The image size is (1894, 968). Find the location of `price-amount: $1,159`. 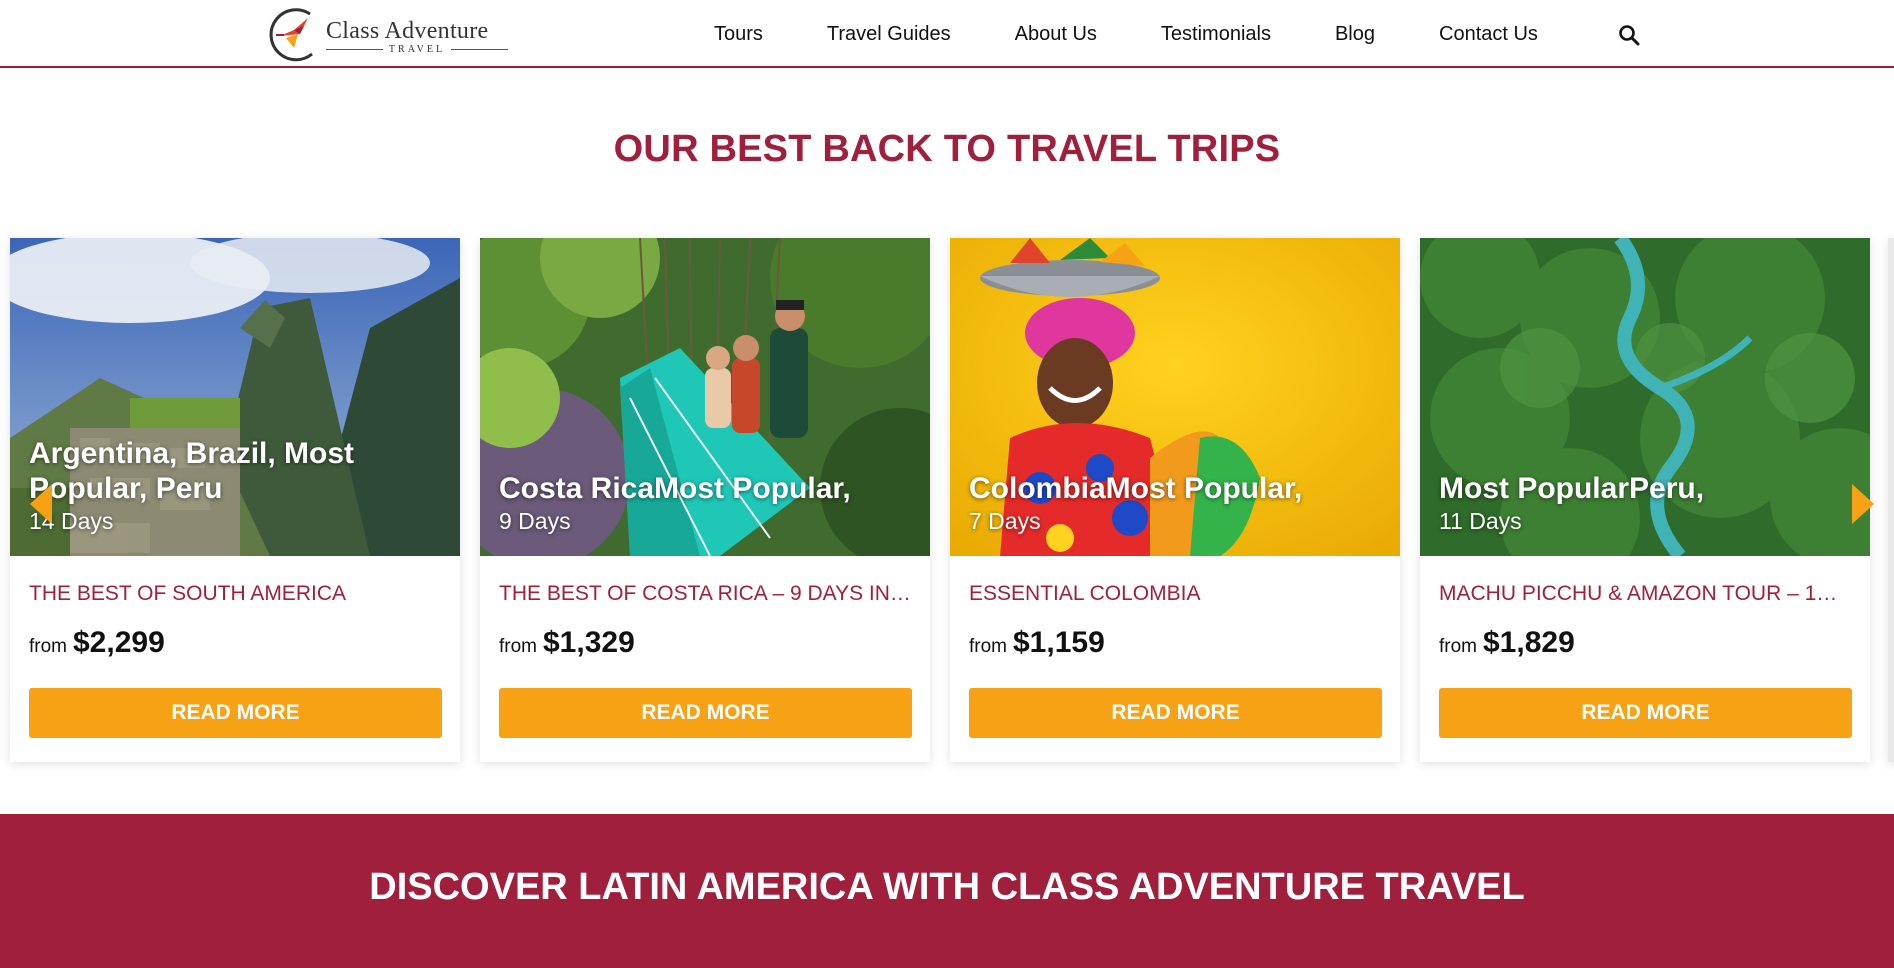

price-amount: $1,159 is located at coordinates (1059, 642).